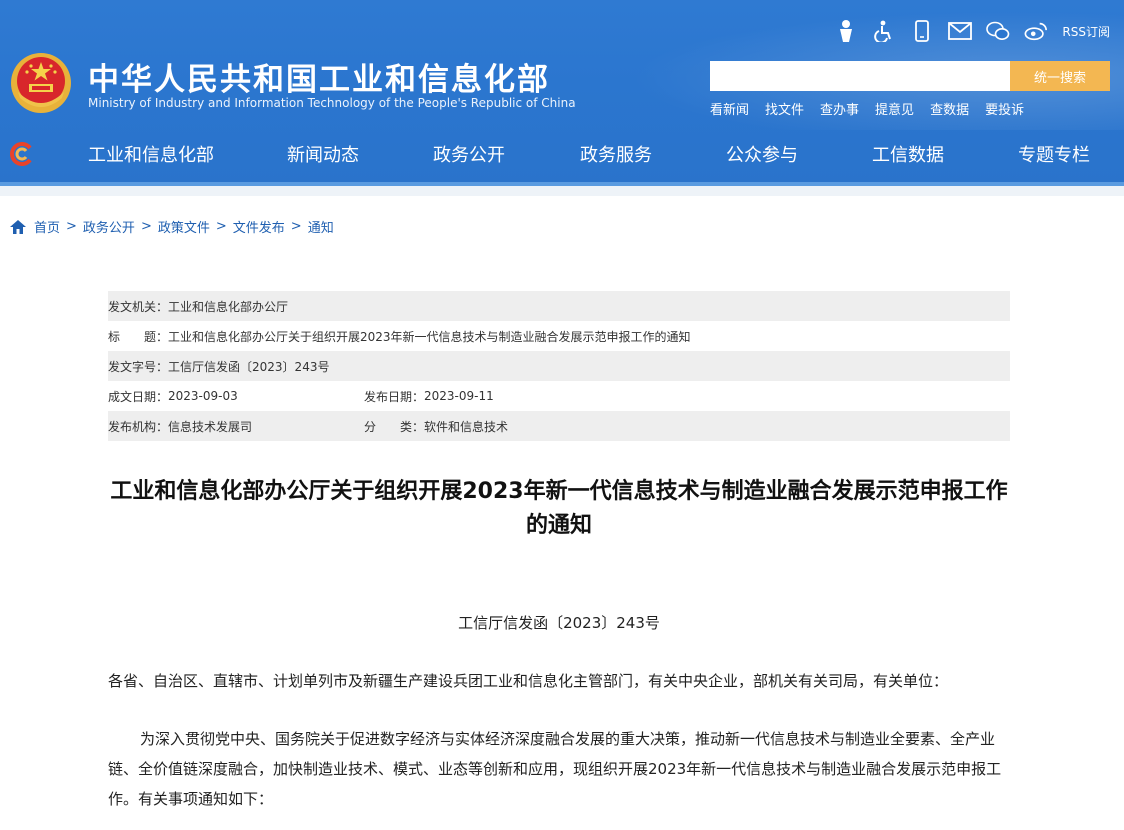 The image size is (1124, 830). I want to click on nav-item-participation: 公众参与, so click(762, 154).